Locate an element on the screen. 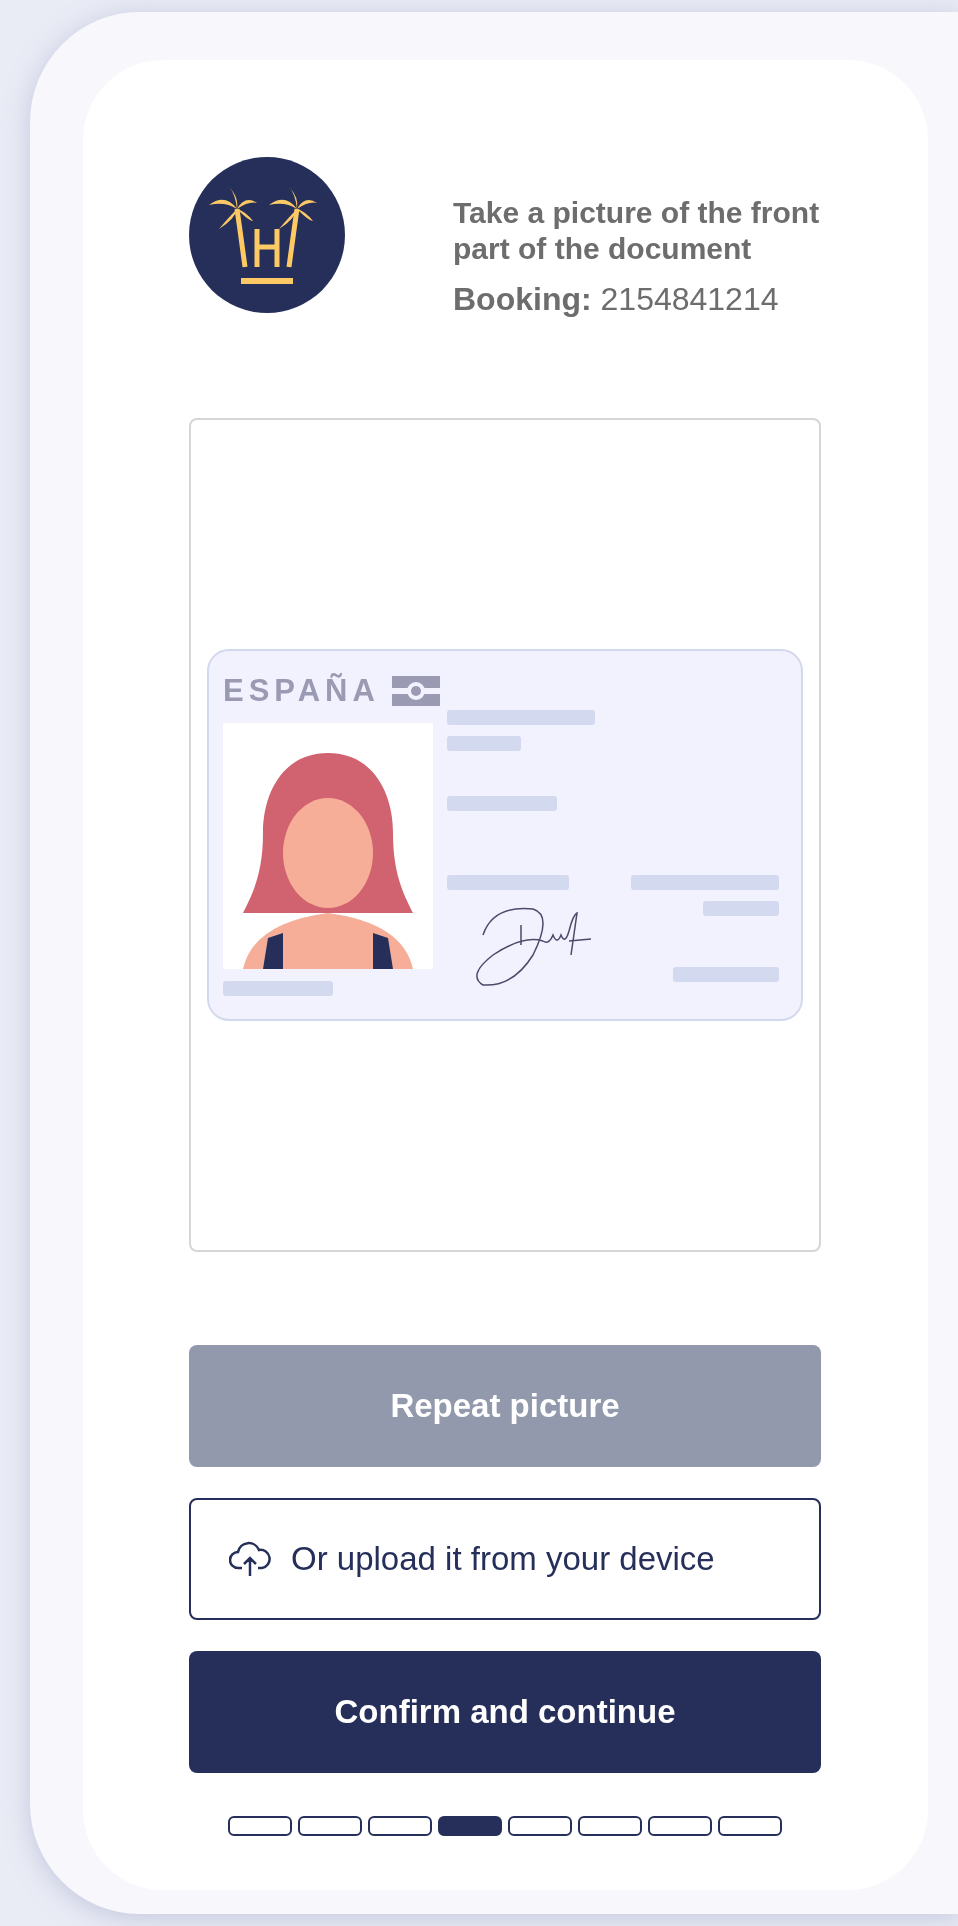 The image size is (958, 1926). country-label: ESPAÑA is located at coordinates (301, 691).